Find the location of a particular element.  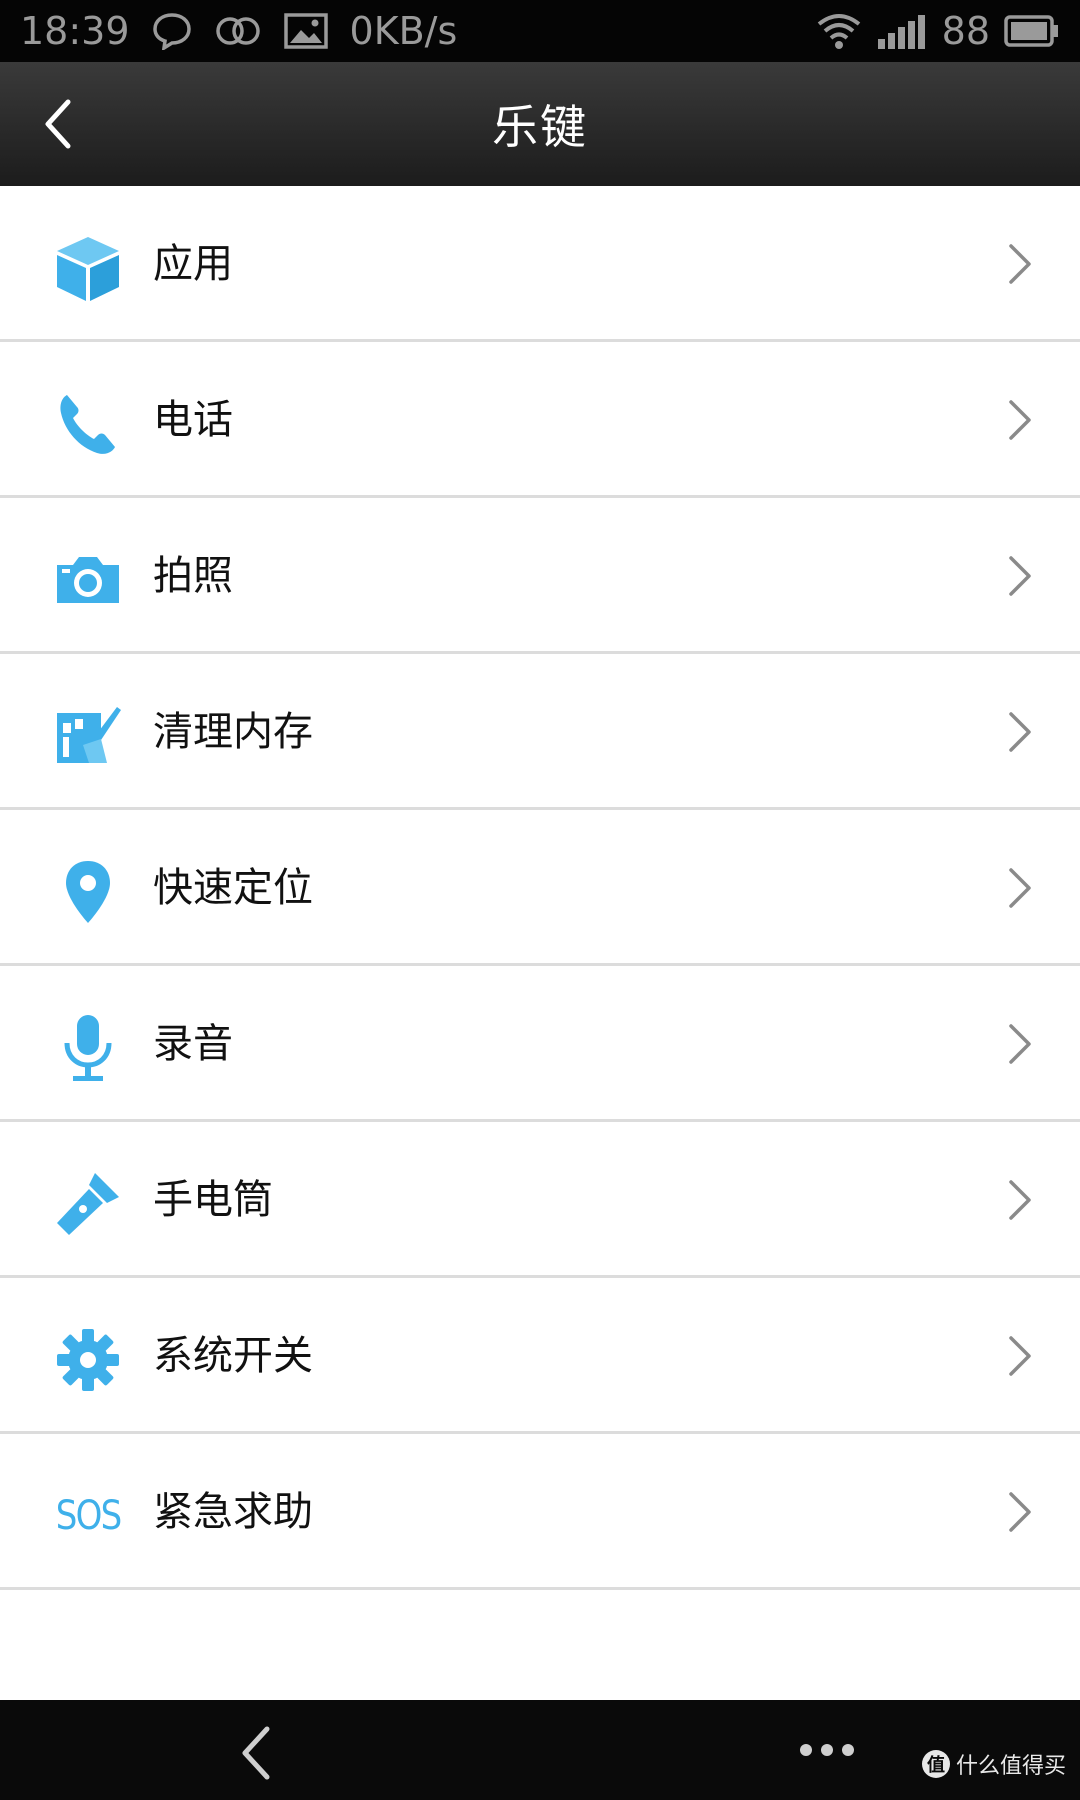

menu-item-label: 快速定位 is located at coordinates (233, 888).